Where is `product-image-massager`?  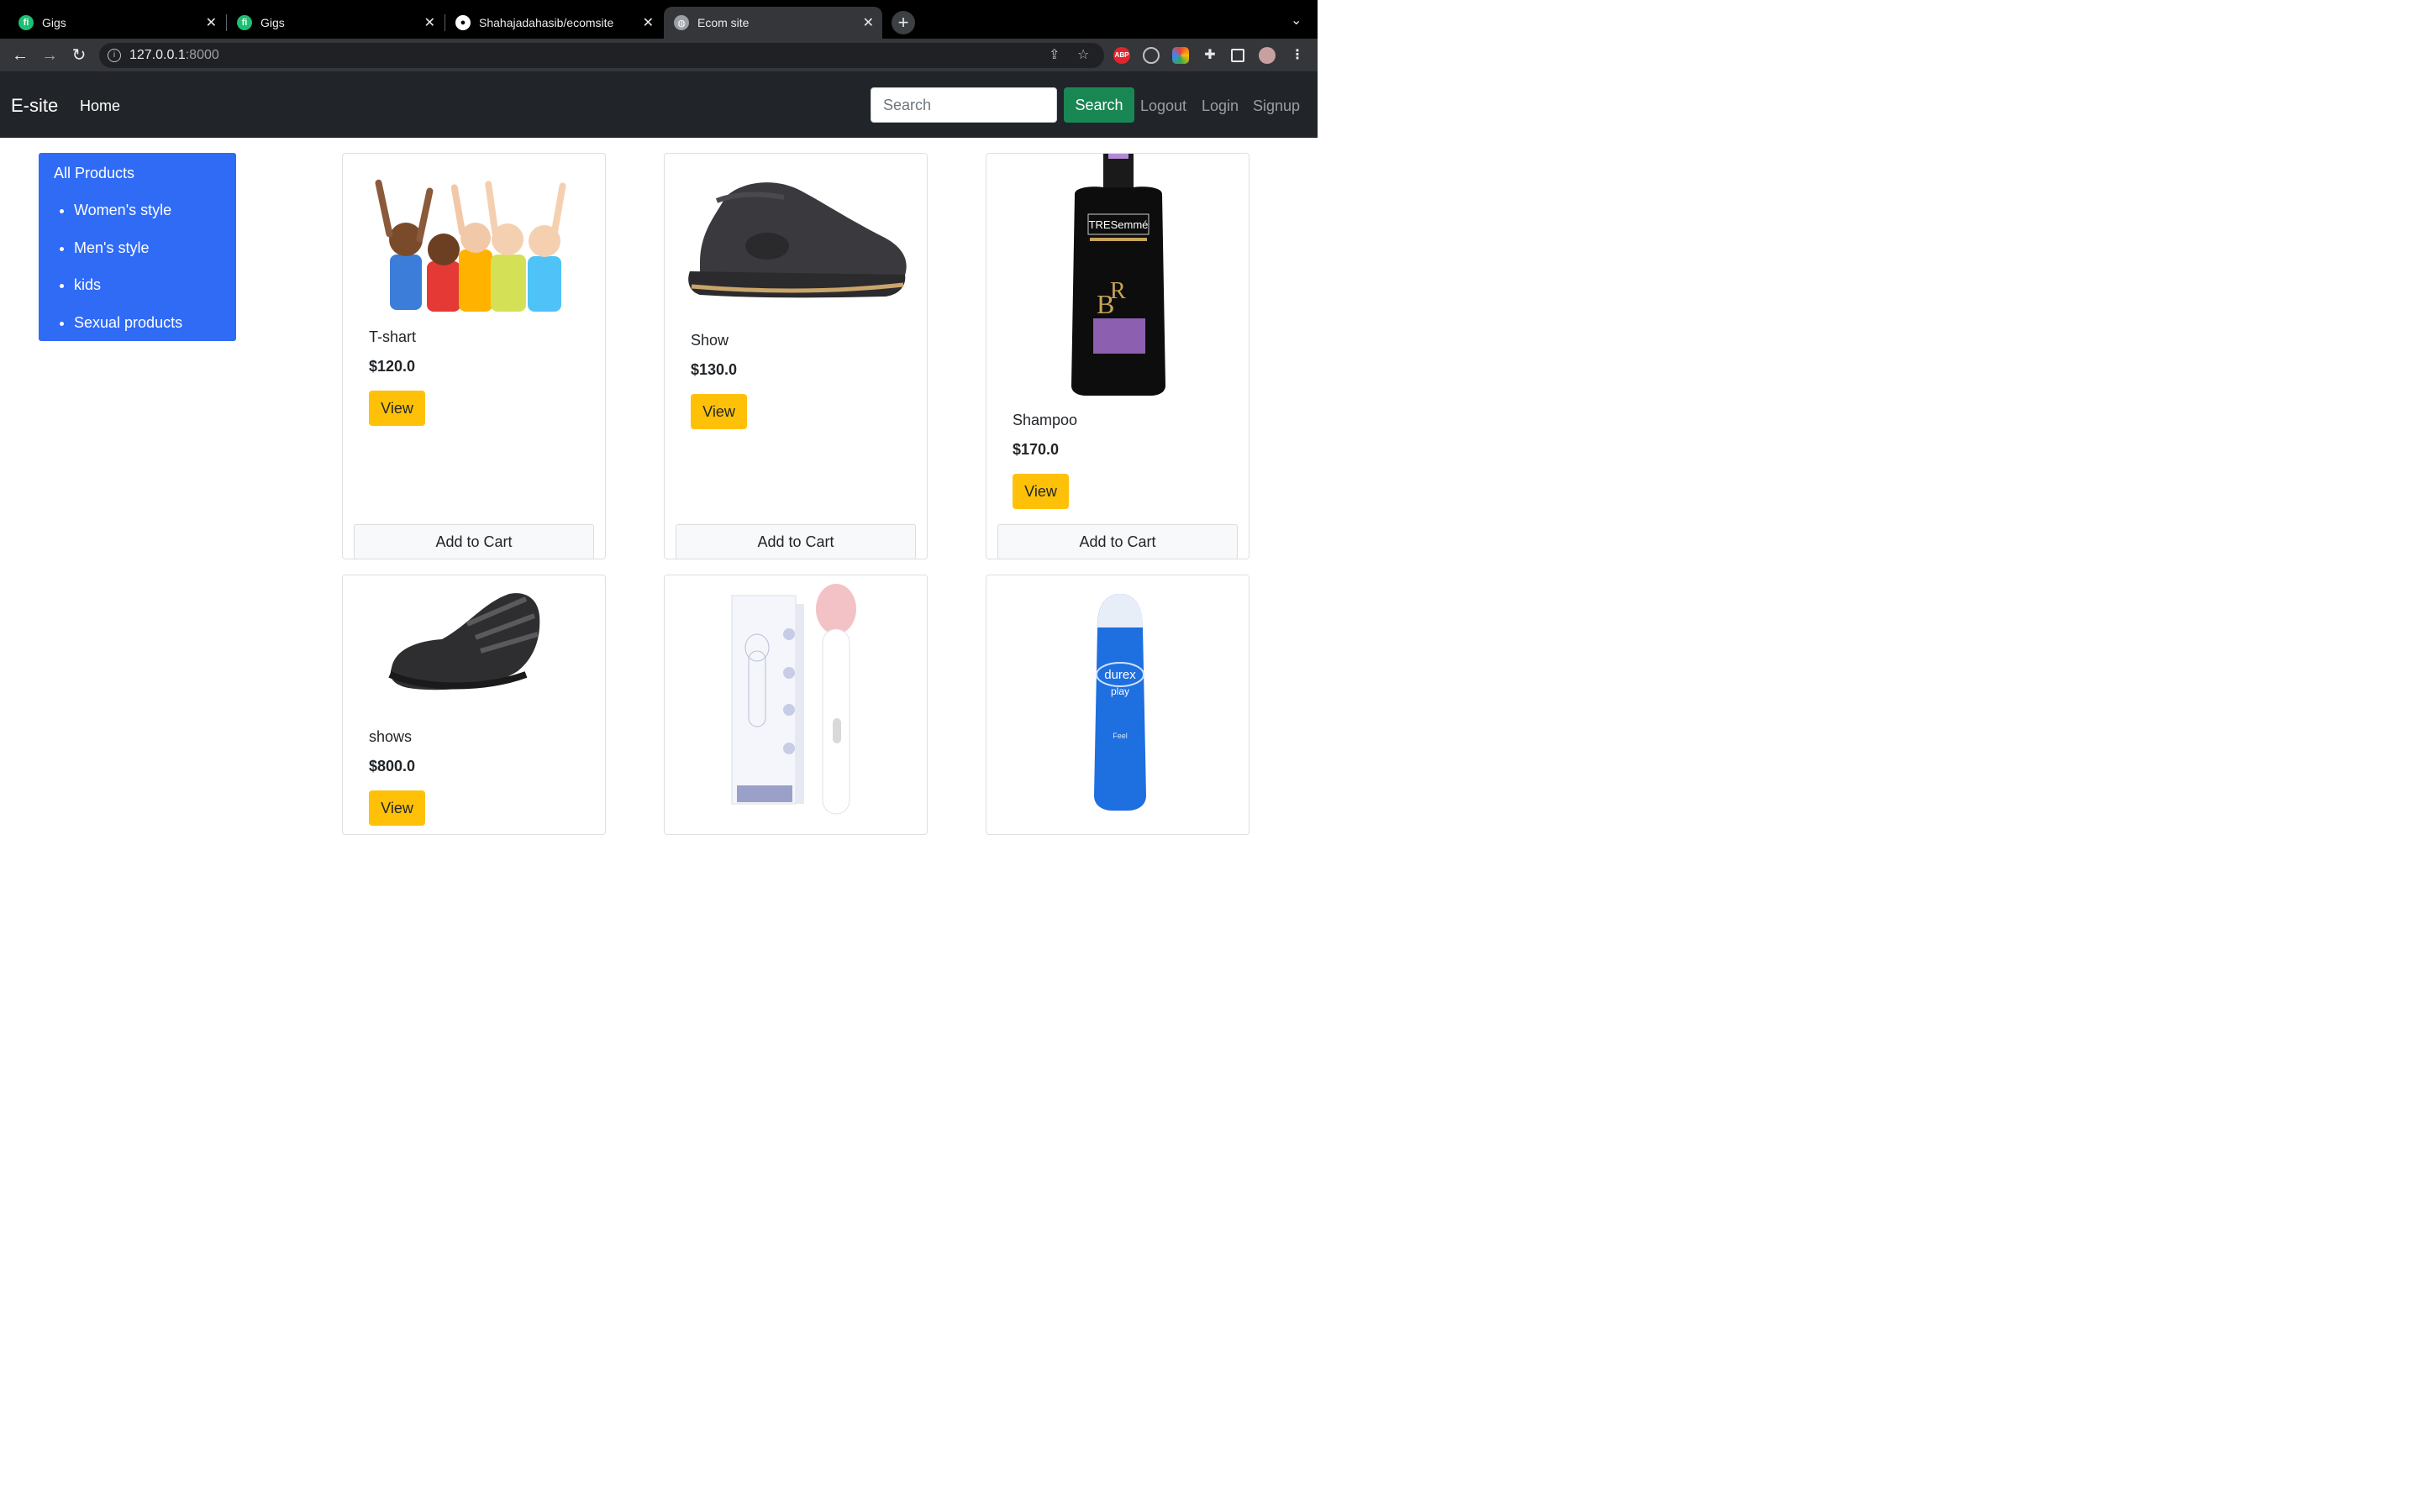
product-image-massager is located at coordinates (797, 700).